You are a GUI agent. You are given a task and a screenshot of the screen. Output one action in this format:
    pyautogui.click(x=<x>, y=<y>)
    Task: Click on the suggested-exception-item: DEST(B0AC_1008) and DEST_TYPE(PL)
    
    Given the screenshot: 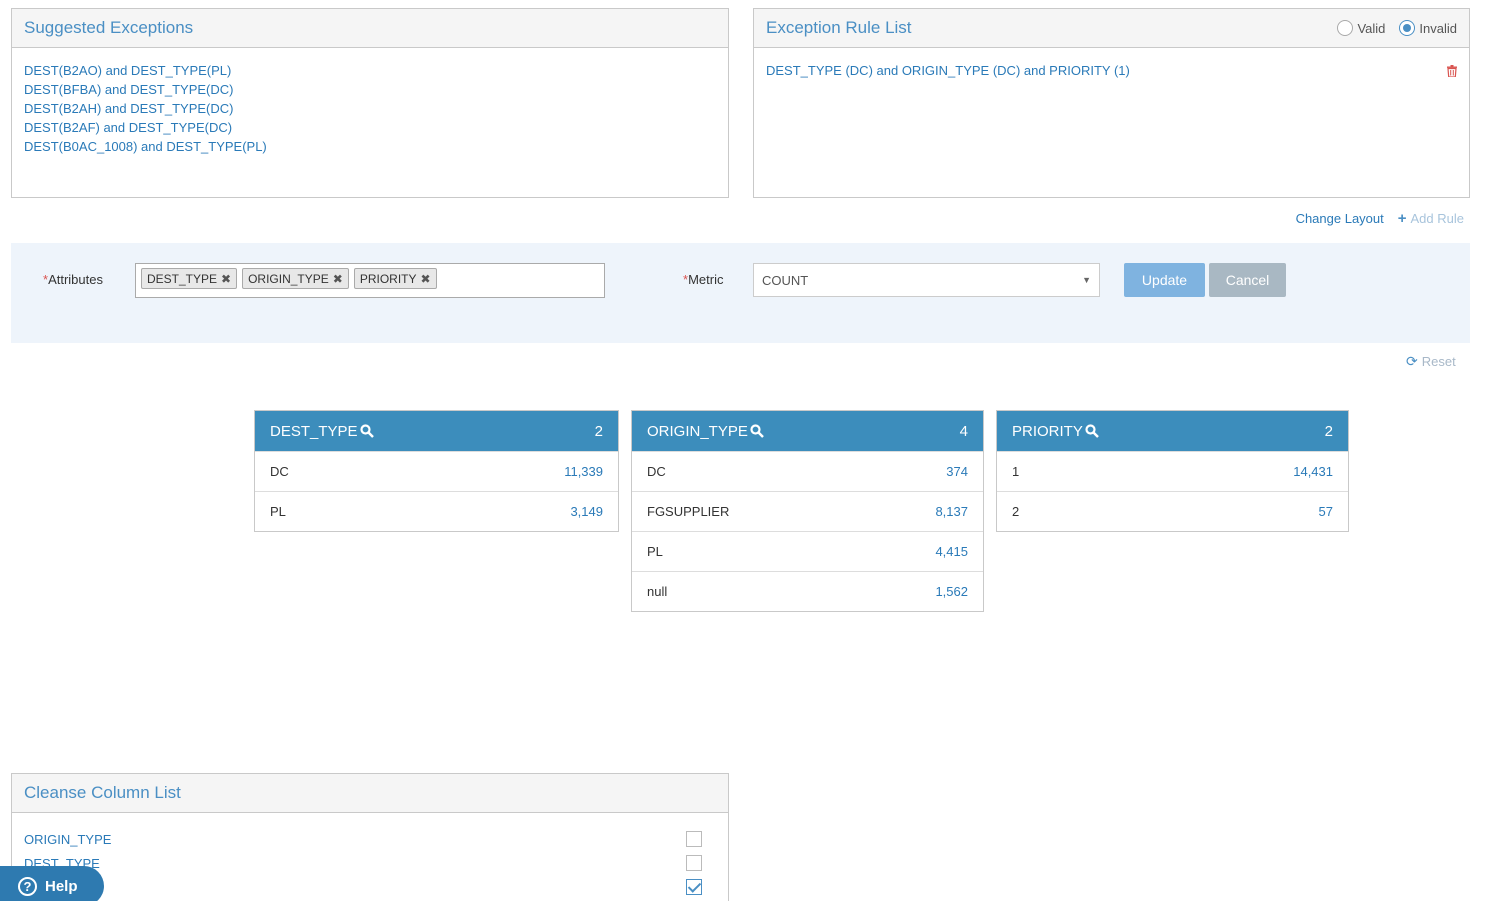 What is the action you would take?
    pyautogui.click(x=370, y=146)
    